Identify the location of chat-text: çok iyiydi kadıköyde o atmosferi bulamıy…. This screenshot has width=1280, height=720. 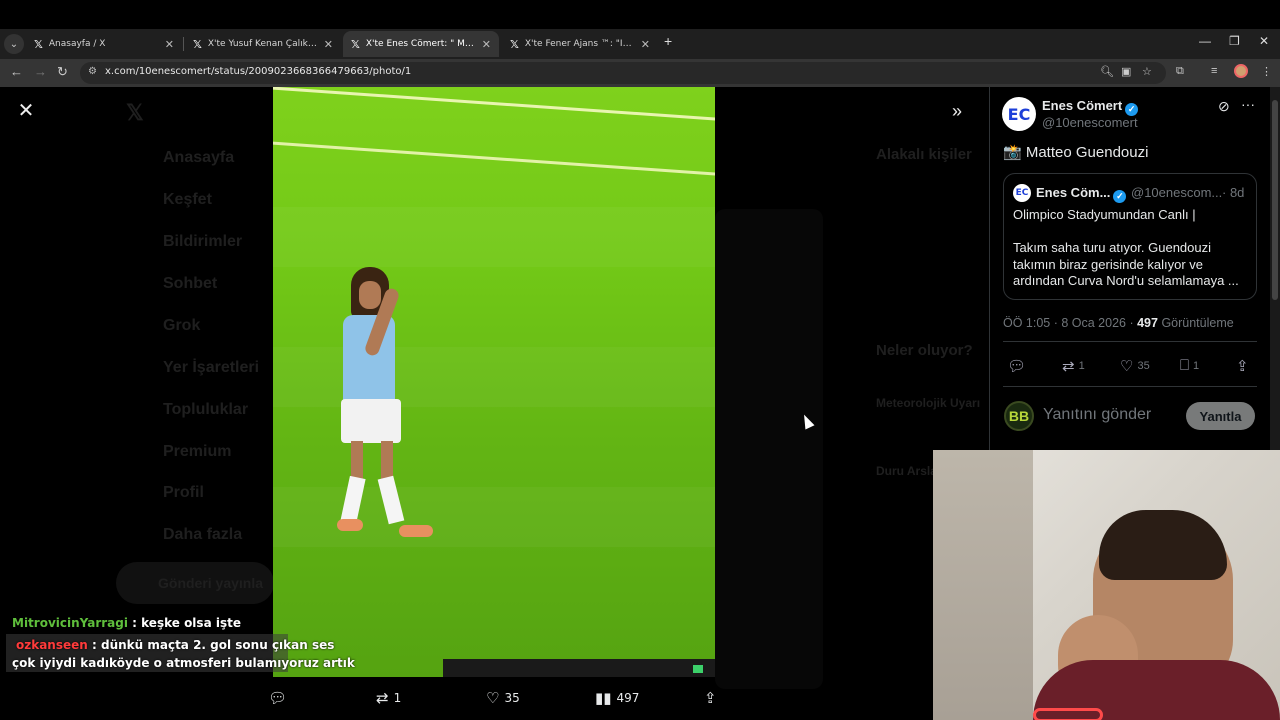
(183, 663).